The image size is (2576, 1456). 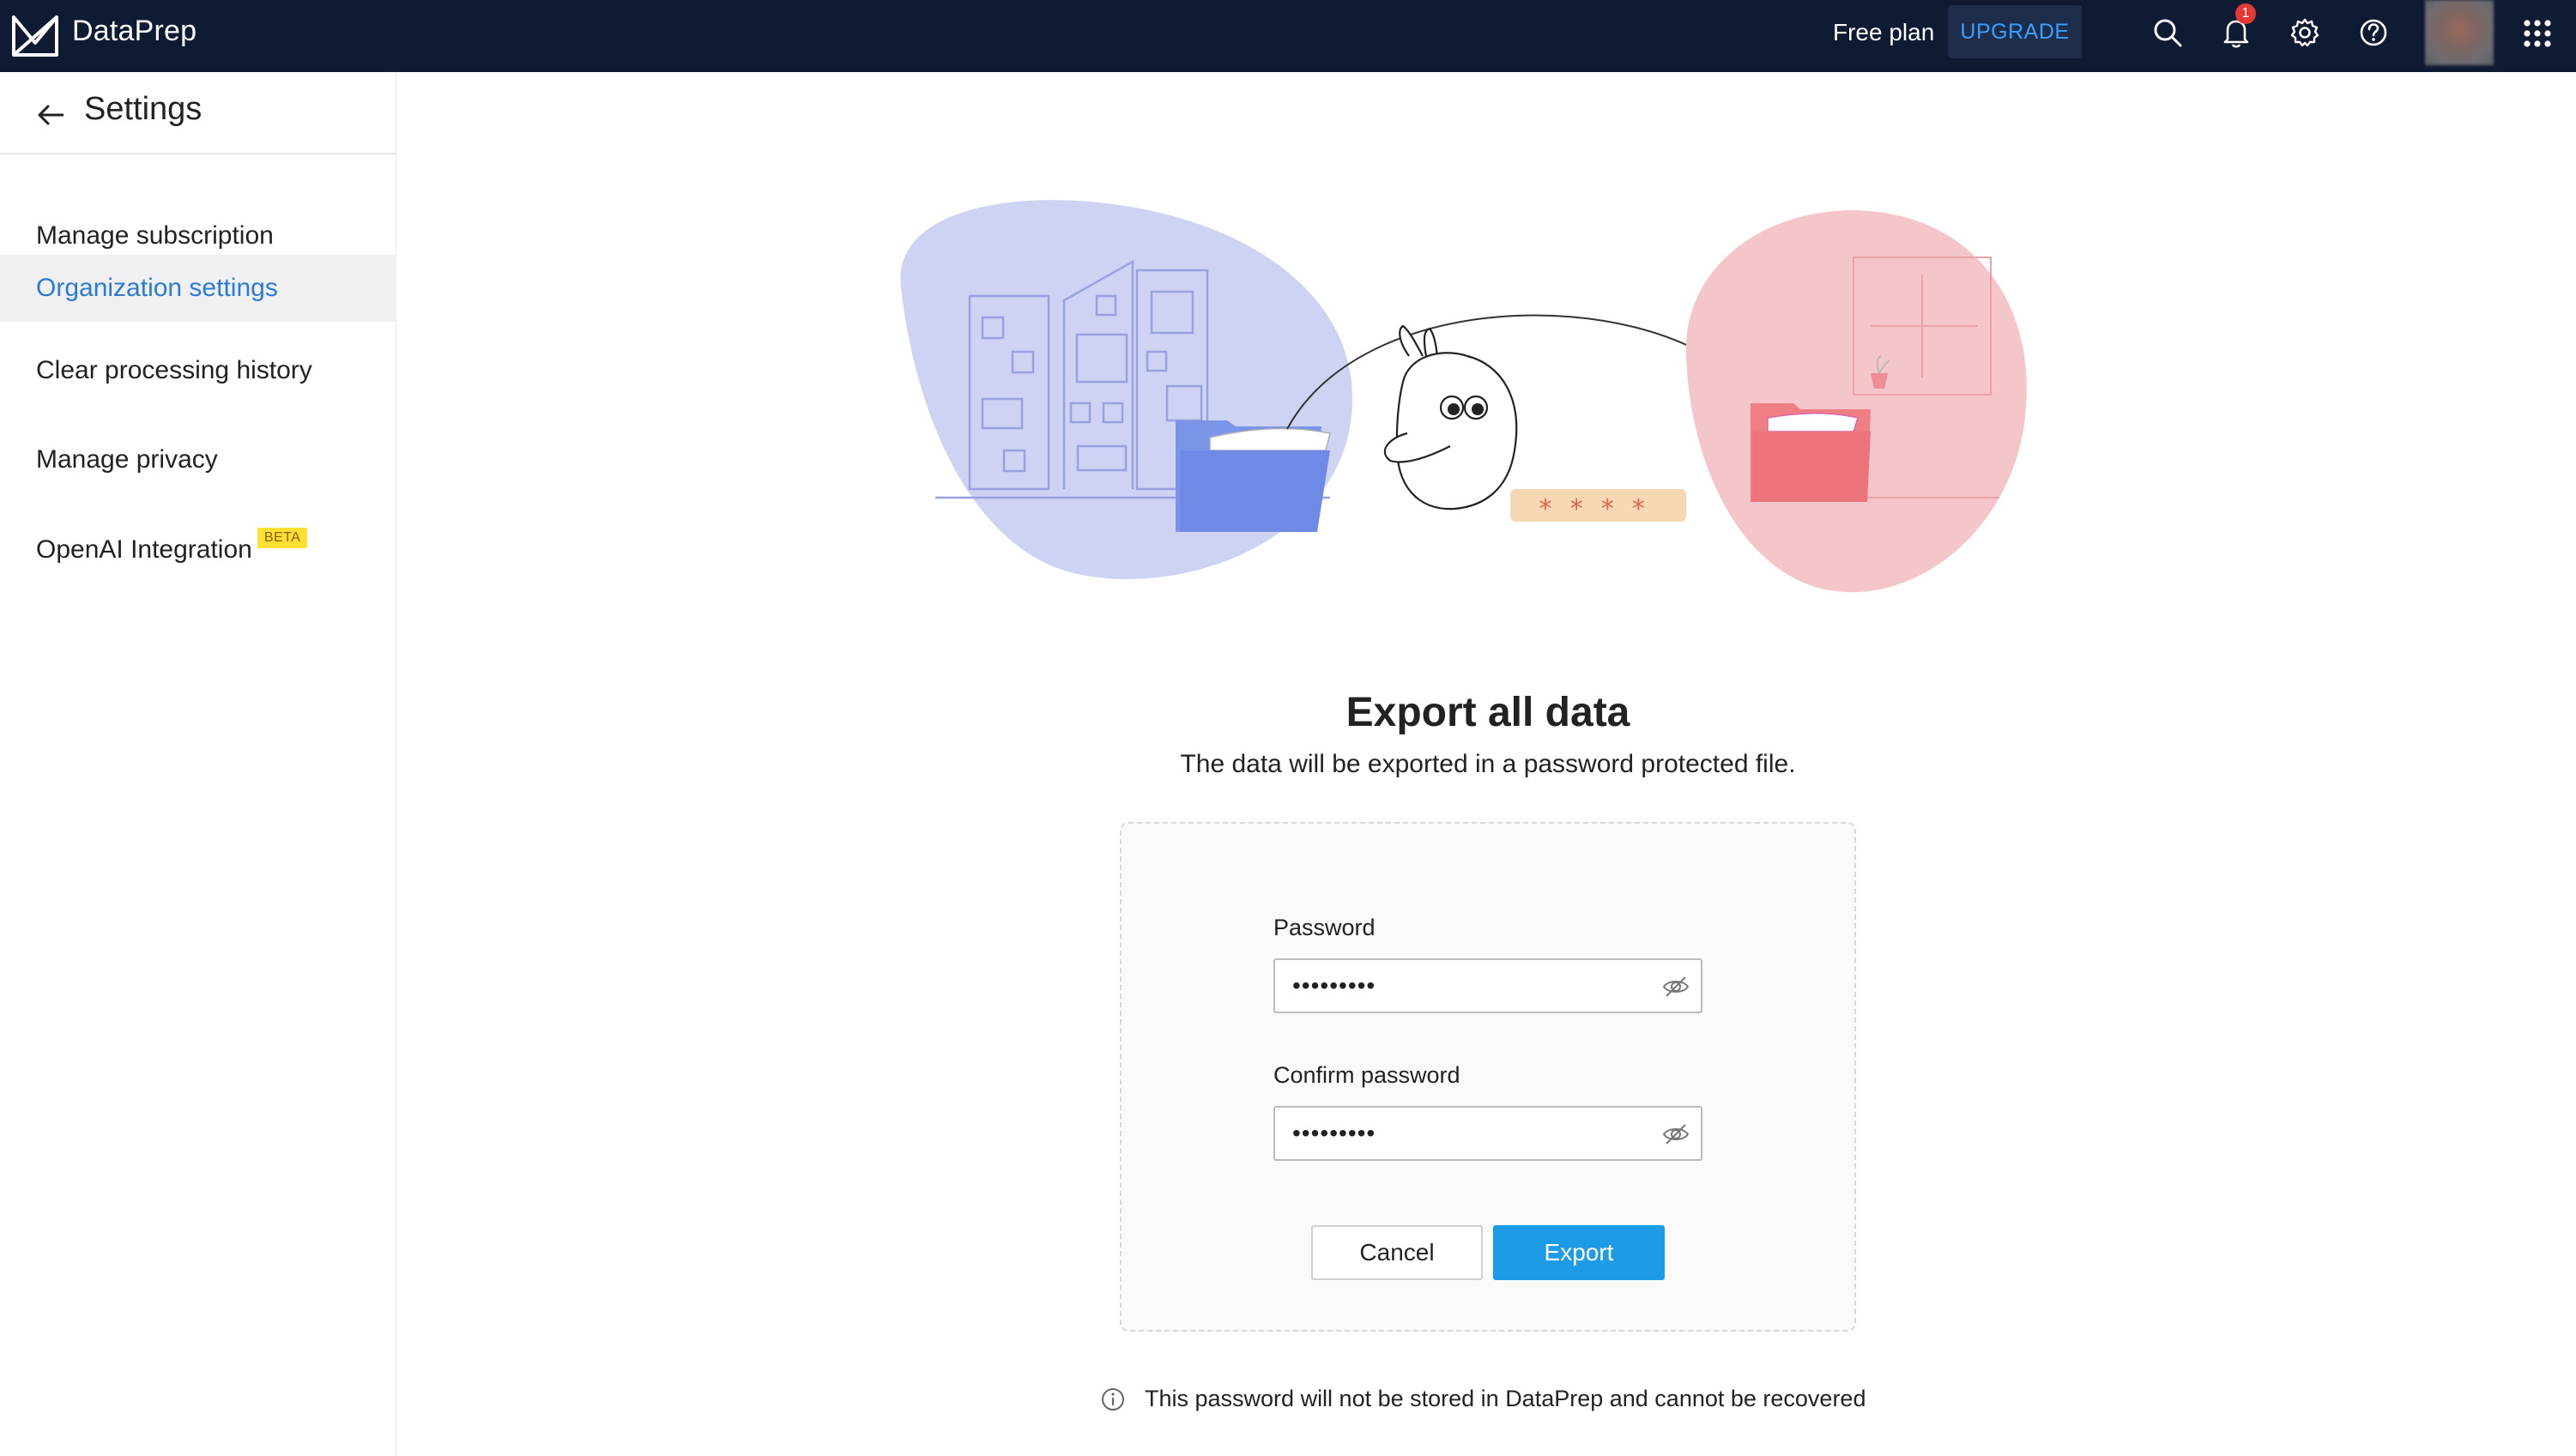 What do you see at coordinates (1884, 32) in the screenshot?
I see `plan-label: Free plan` at bounding box center [1884, 32].